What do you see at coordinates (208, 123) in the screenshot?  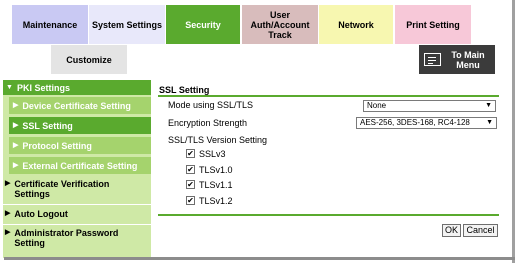 I see `encryption-strength-label: Encryption Strength` at bounding box center [208, 123].